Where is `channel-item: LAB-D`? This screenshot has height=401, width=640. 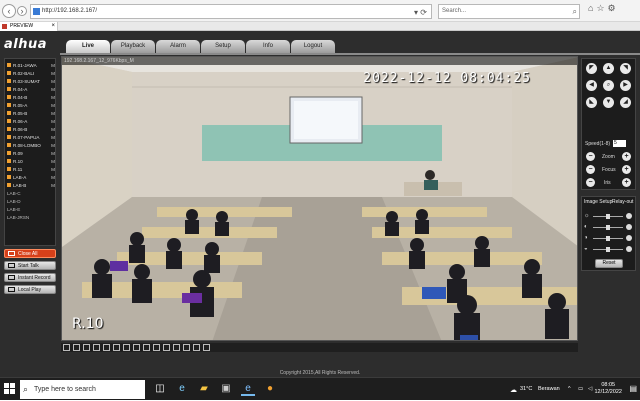
channel-item: LAB-D is located at coordinates (32, 201).